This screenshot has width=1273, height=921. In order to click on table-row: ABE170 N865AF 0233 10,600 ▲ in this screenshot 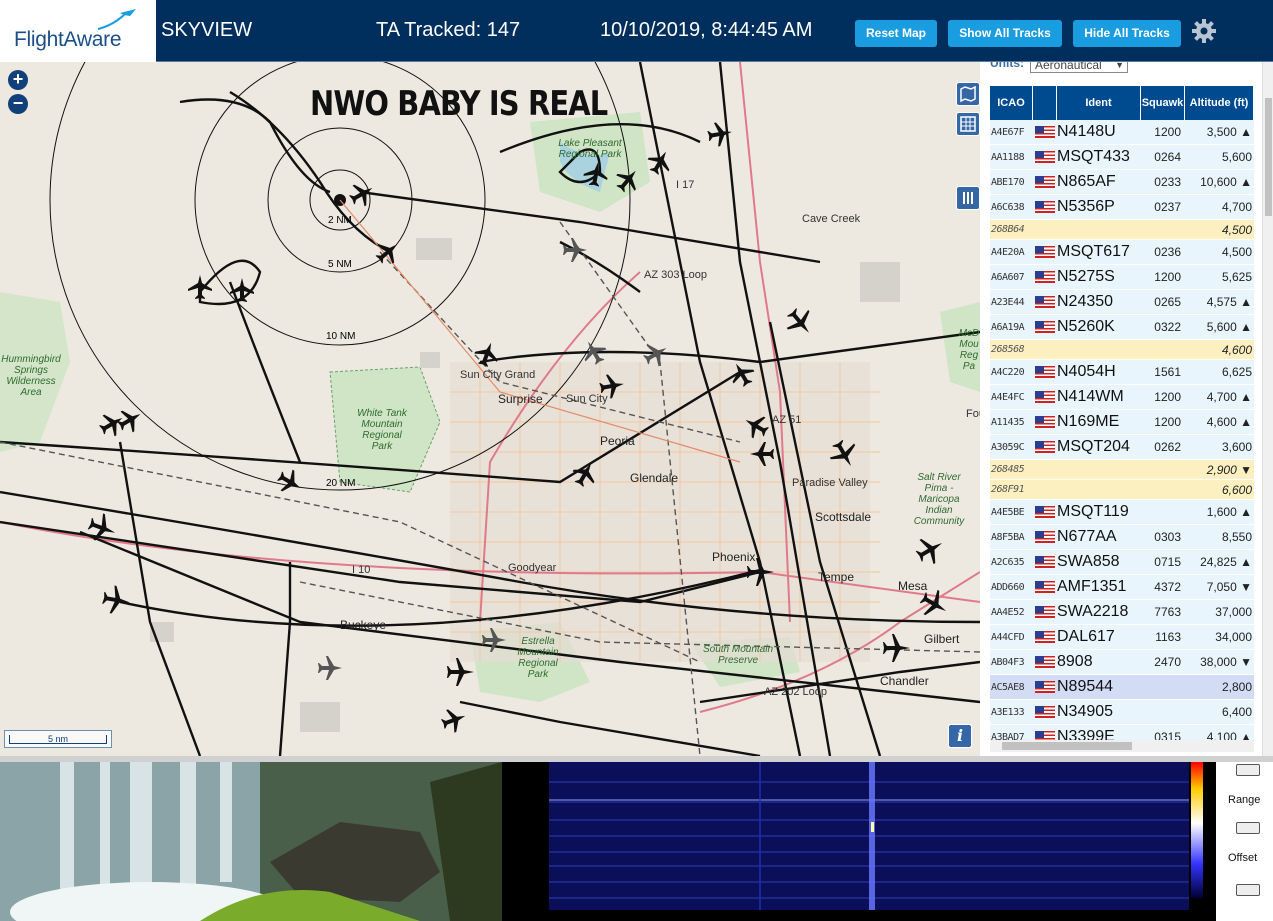, I will do `click(1122, 182)`.